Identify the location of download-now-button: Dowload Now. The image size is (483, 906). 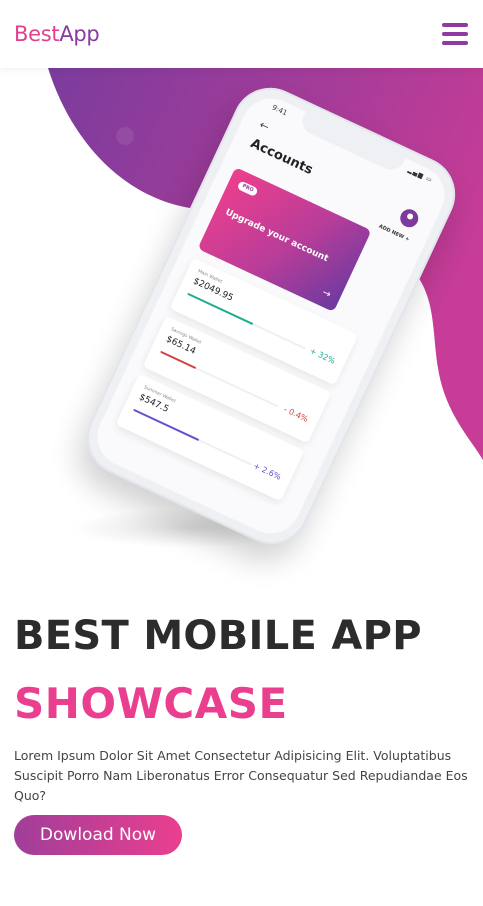
(98, 835).